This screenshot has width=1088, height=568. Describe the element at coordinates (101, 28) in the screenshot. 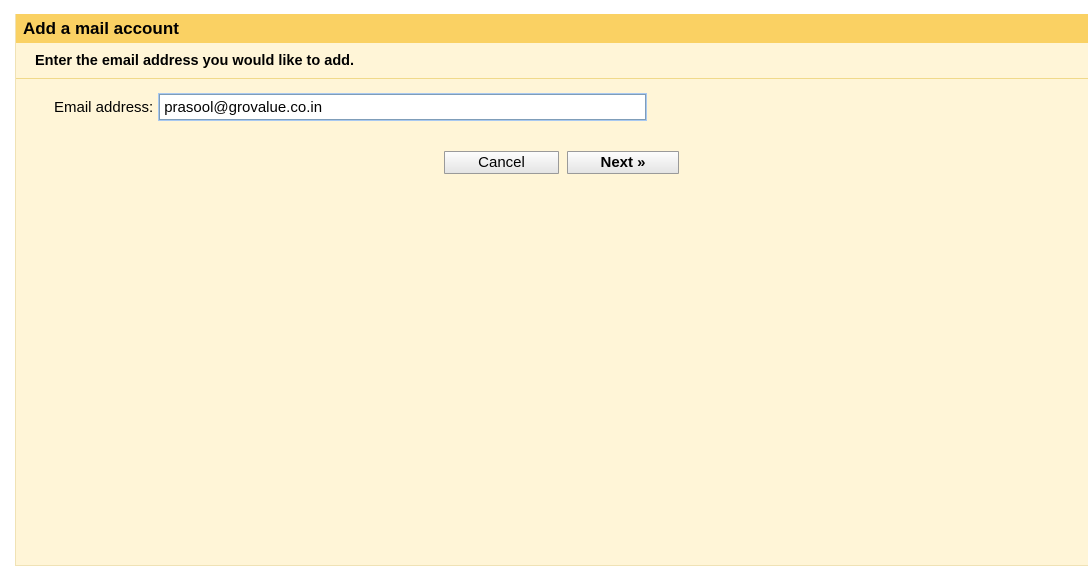

I see `dialog-title: Add a mail account` at that location.